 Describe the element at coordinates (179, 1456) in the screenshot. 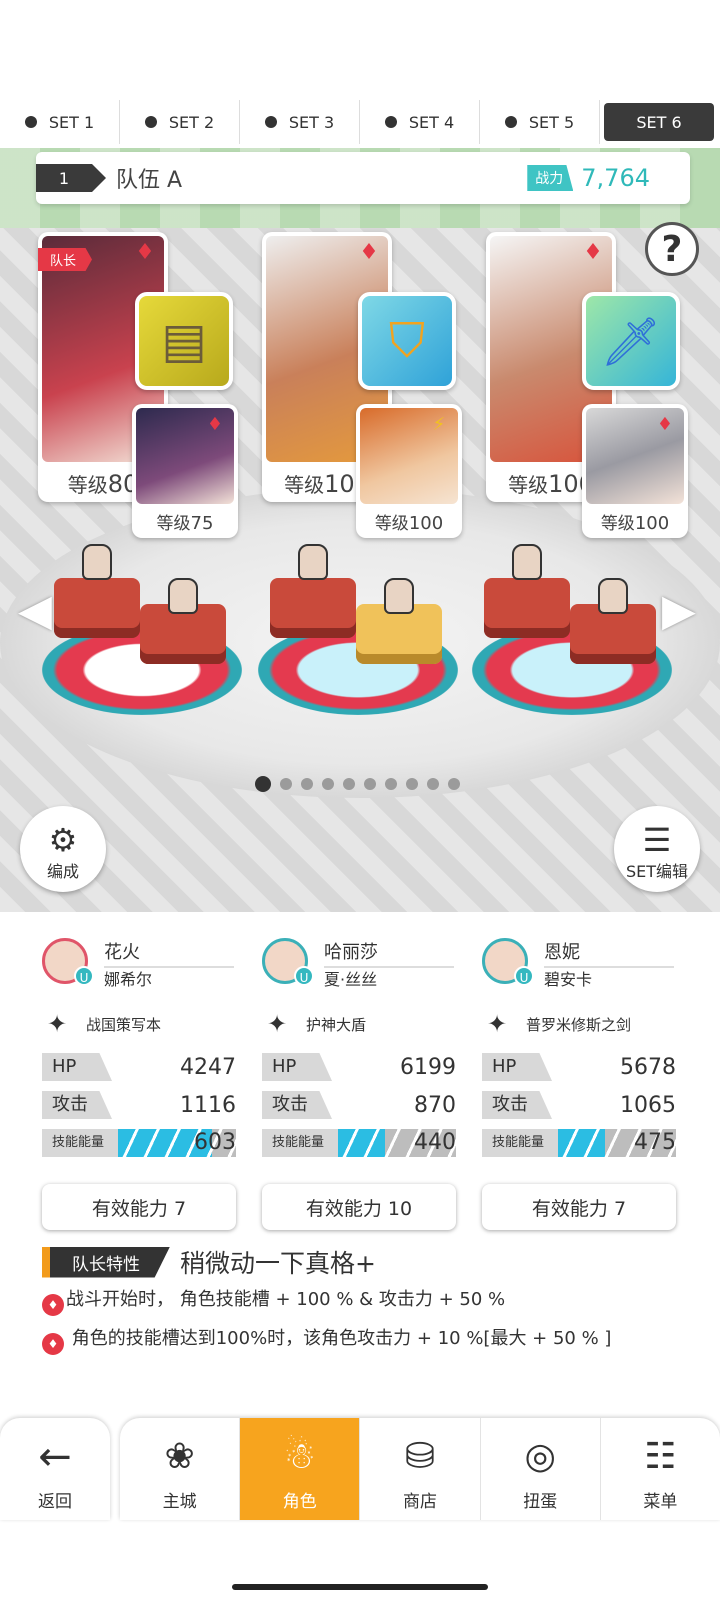

I see `main-city-icon: ❀` at that location.